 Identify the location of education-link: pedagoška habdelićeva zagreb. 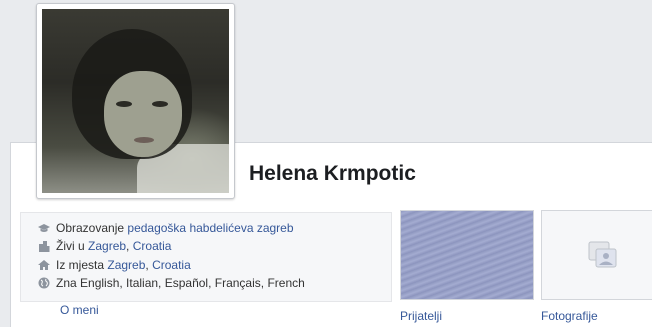
(210, 228).